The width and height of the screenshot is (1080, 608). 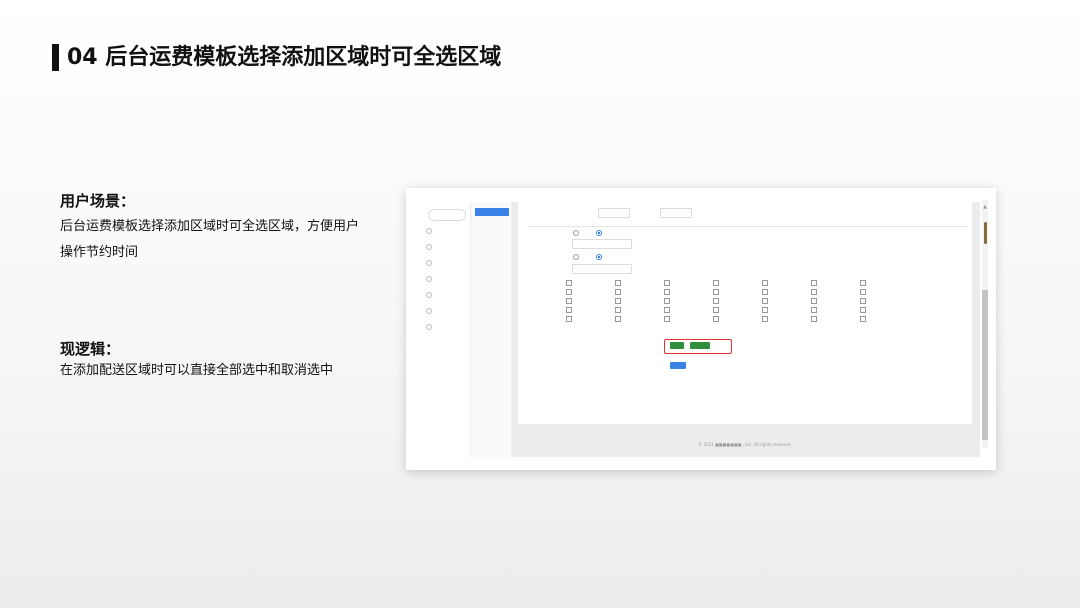 What do you see at coordinates (55, 57) in the screenshot?
I see `title-accent-bar` at bounding box center [55, 57].